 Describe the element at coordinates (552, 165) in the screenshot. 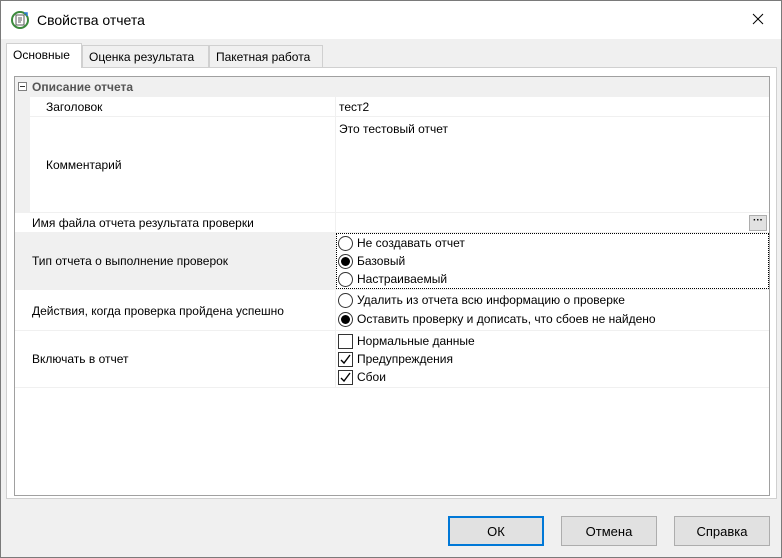

I see `comment-value-field: Это тестовый отчет` at that location.